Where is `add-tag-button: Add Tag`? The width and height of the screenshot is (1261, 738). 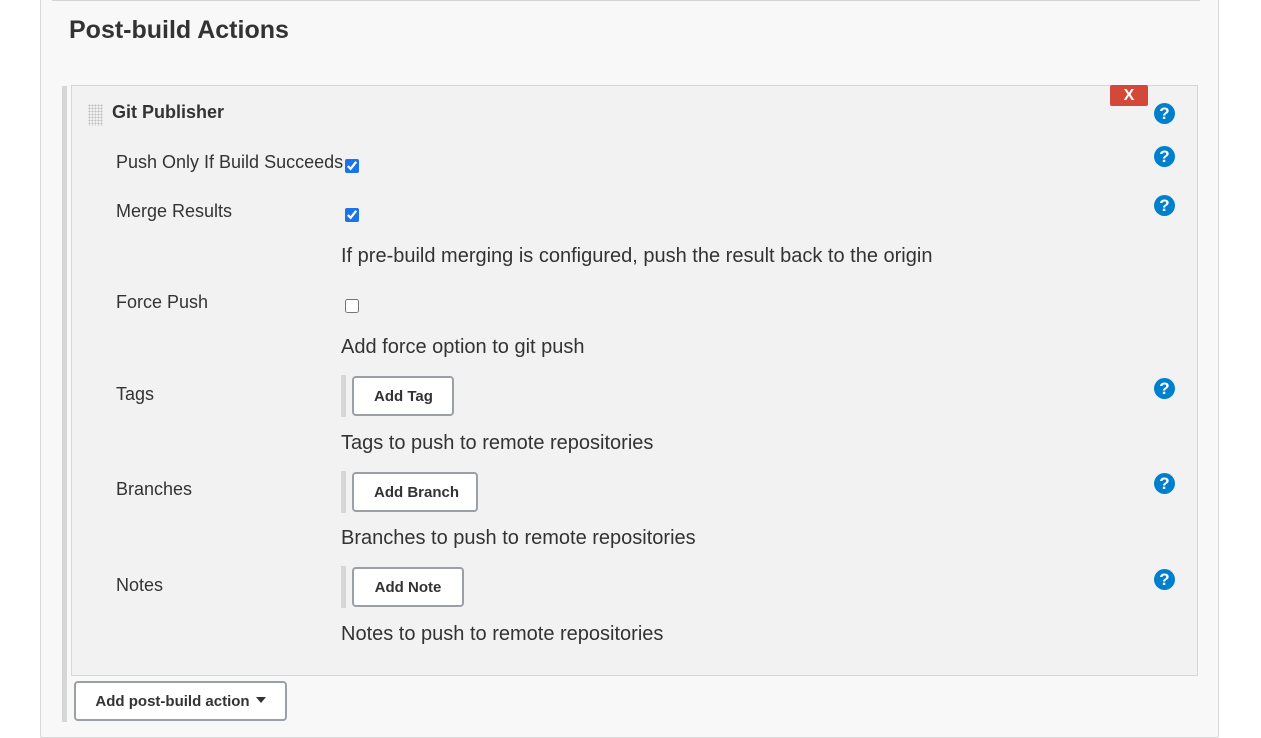 add-tag-button: Add Tag is located at coordinates (403, 396).